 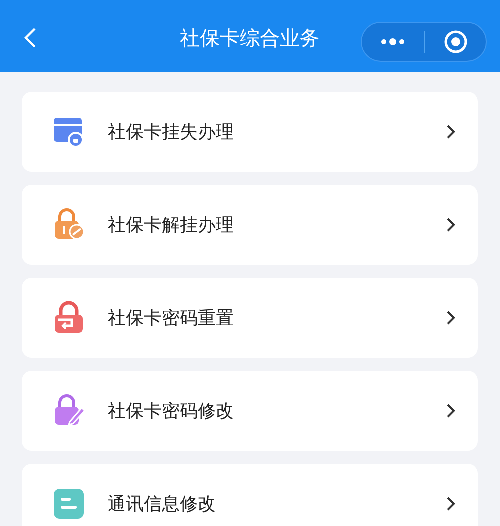 I want to click on list-icon, so click(x=69, y=504).